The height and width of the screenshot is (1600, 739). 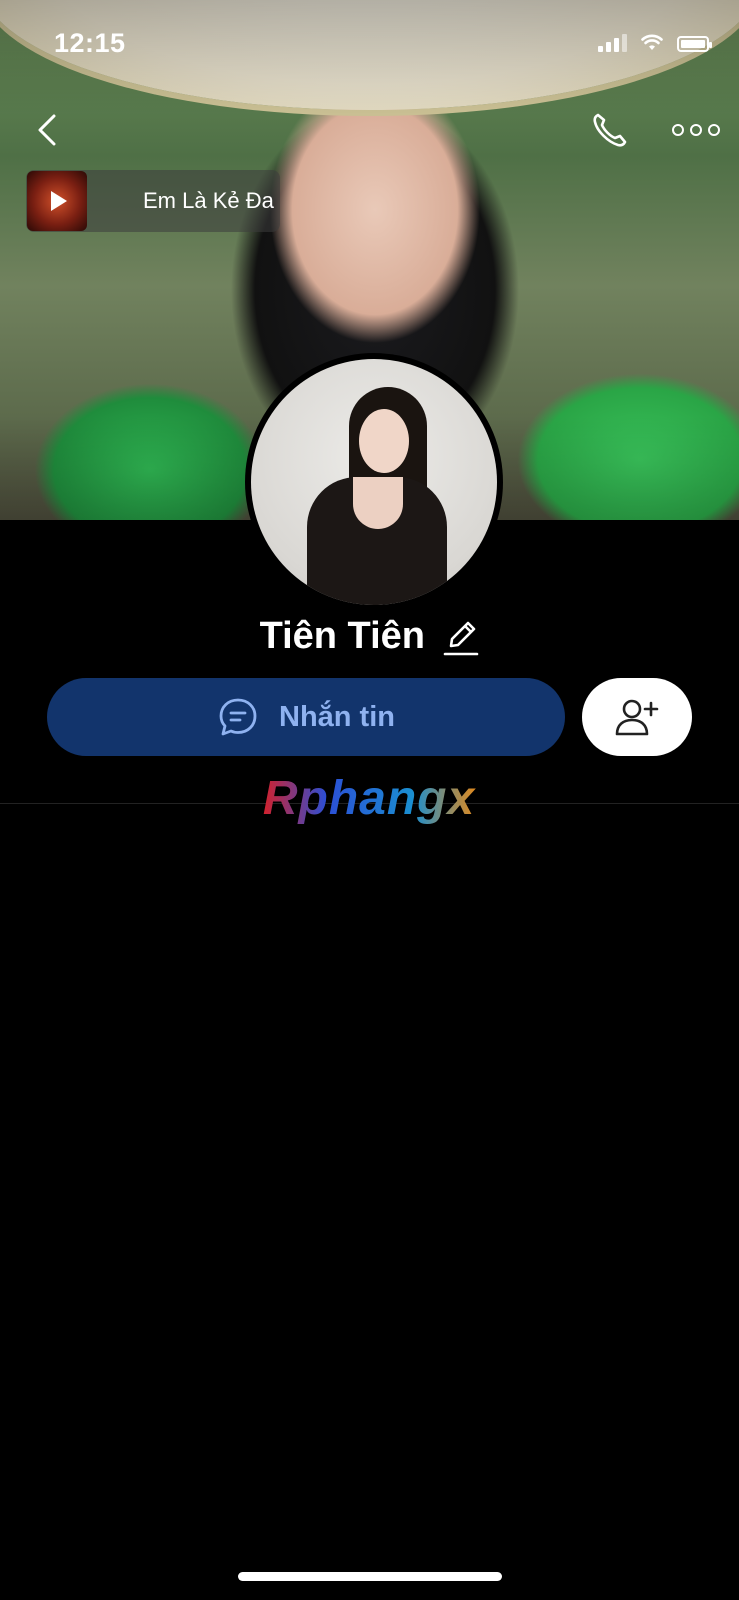 I want to click on chevron-left-icon, so click(x=47, y=130).